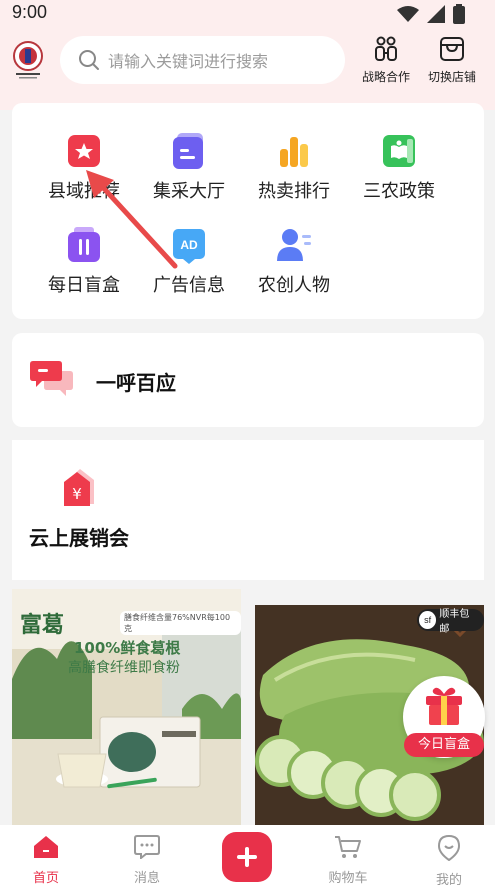 The width and height of the screenshot is (495, 885). What do you see at coordinates (444, 745) in the screenshot?
I see `daily-blind-box-label: 今日盲盒` at bounding box center [444, 745].